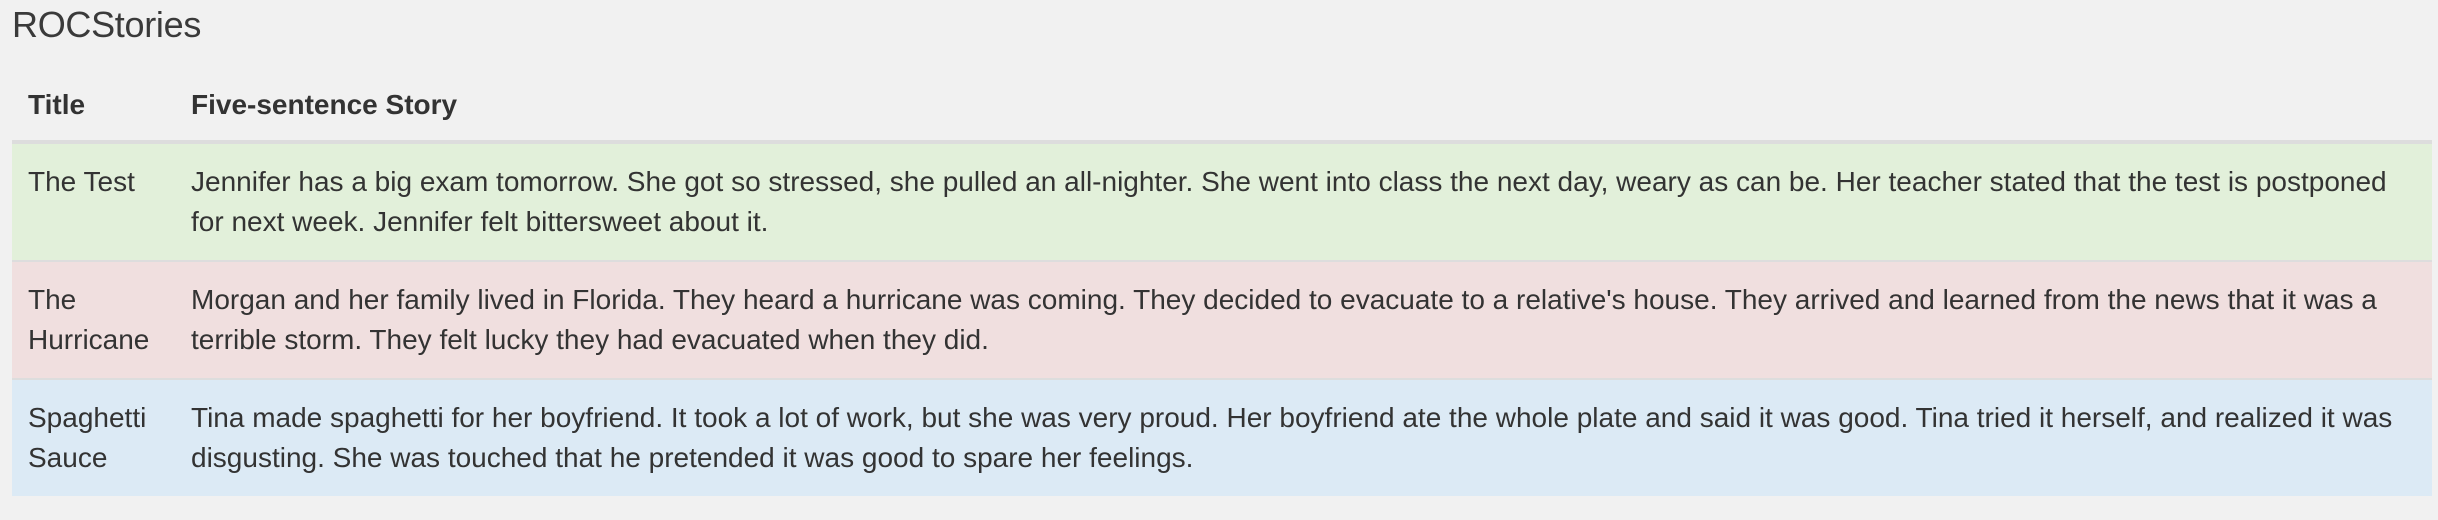 The width and height of the screenshot is (2438, 520). What do you see at coordinates (93, 437) in the screenshot?
I see `story-title-cell: Spaghetti Sauce` at bounding box center [93, 437].